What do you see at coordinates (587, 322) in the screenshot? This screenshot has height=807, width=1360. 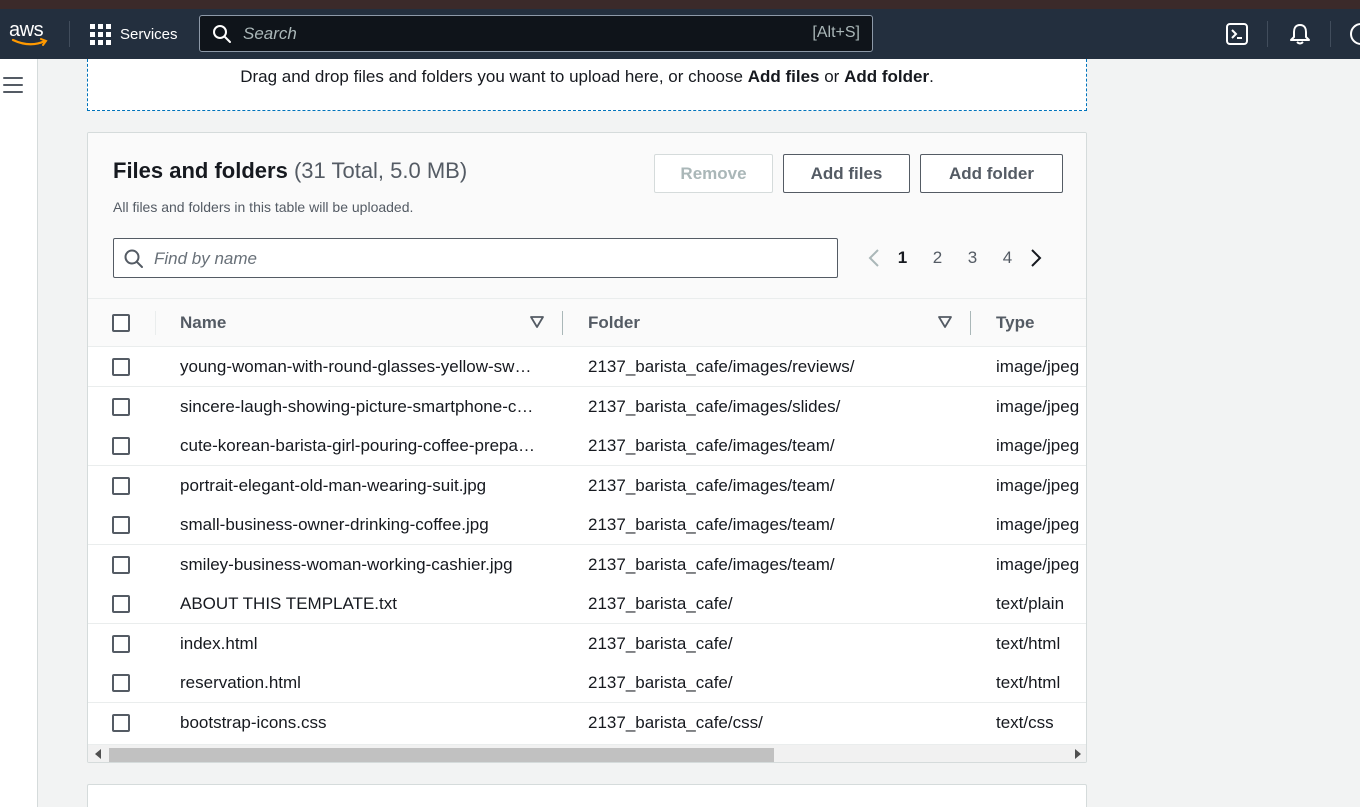 I see `table-header: Name Folder Type` at bounding box center [587, 322].